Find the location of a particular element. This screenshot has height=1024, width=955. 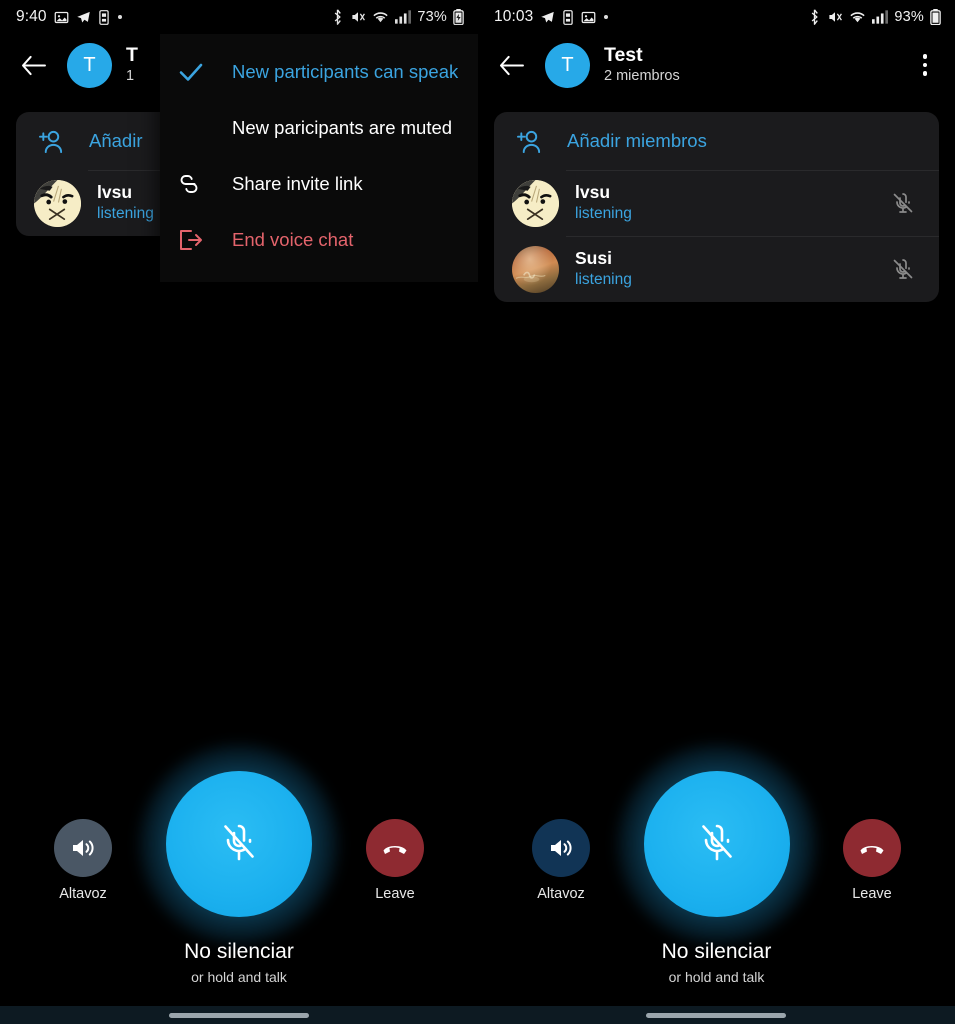

status-bar: 9:40 73% is located at coordinates (239, 17).